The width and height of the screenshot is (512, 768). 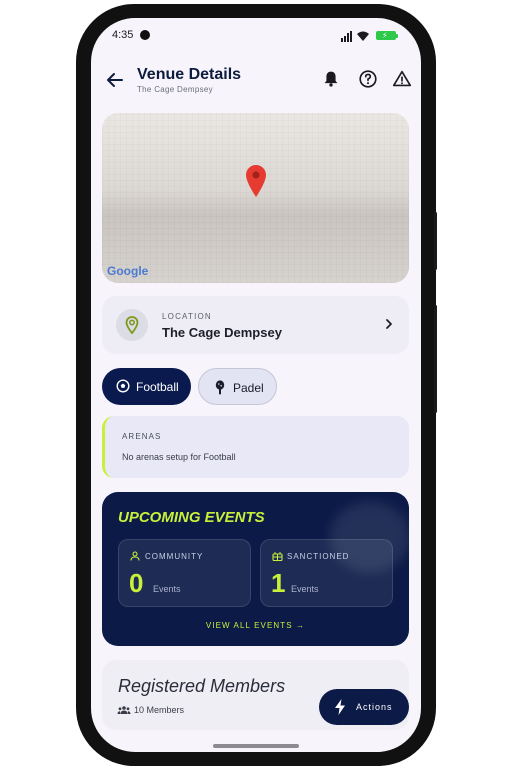 I want to click on sport-chip-label: Football, so click(x=157, y=387).